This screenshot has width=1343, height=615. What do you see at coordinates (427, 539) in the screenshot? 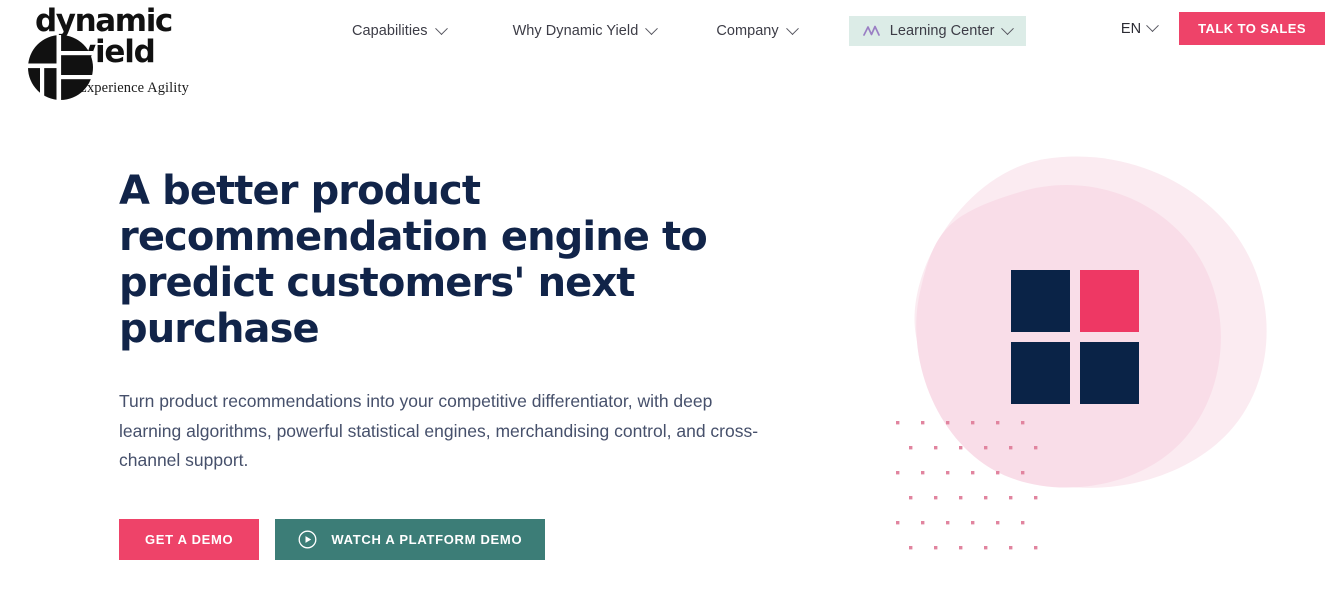
I see `watch-platform-demo-label: WATCH A PLATFORM DEMO` at bounding box center [427, 539].